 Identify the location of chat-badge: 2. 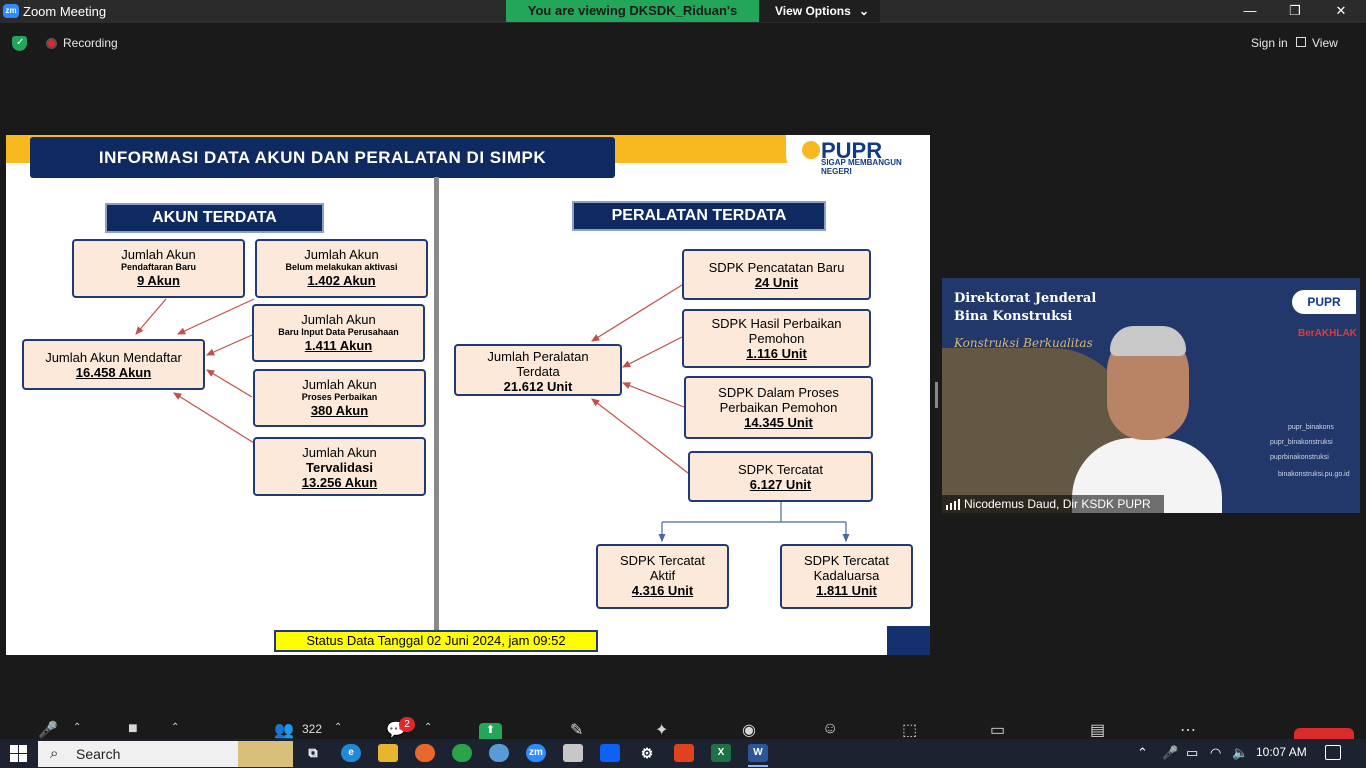
(407, 724).